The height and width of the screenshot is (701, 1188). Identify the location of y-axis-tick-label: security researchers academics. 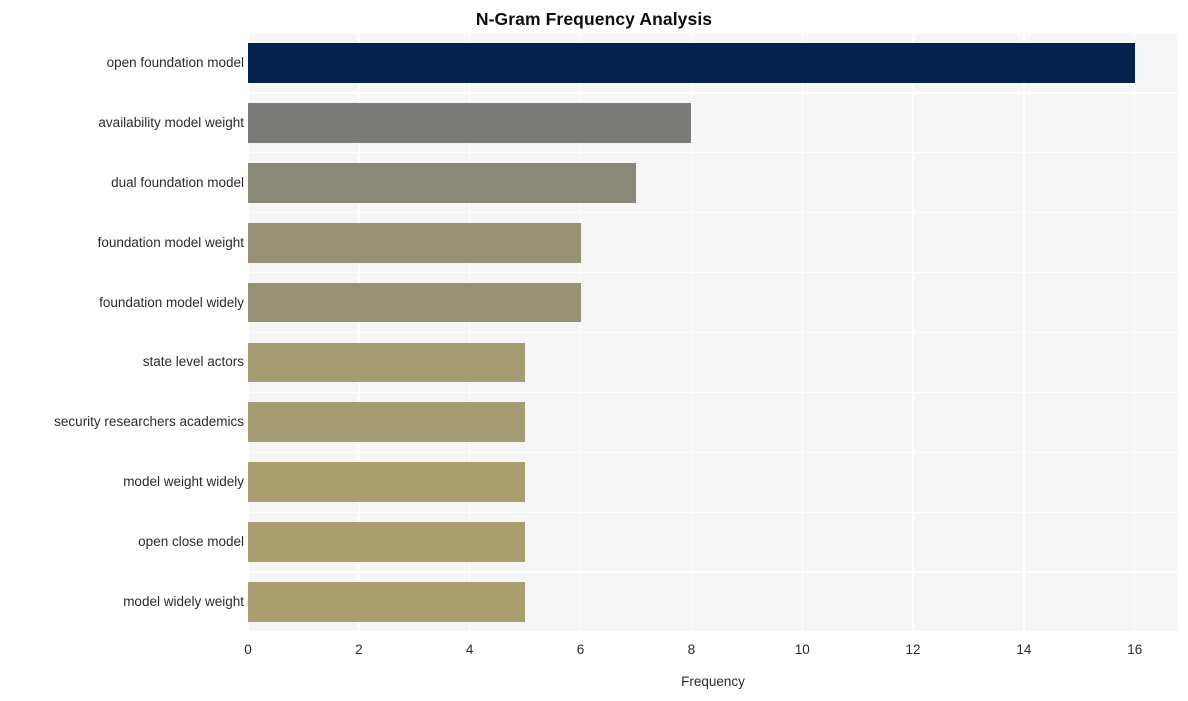
(149, 422).